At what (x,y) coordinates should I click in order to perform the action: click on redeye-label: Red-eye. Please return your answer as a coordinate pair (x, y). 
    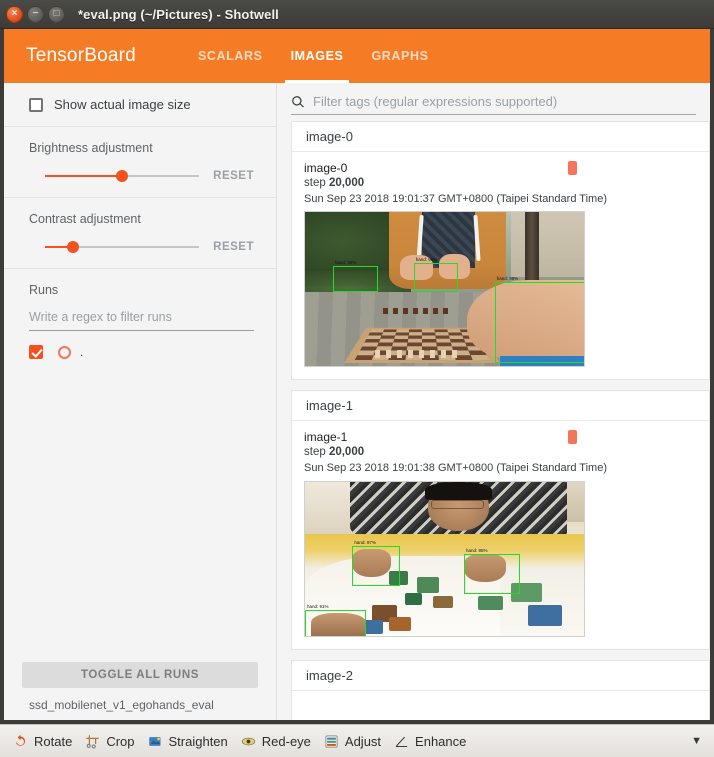
    Looking at the image, I should click on (286, 741).